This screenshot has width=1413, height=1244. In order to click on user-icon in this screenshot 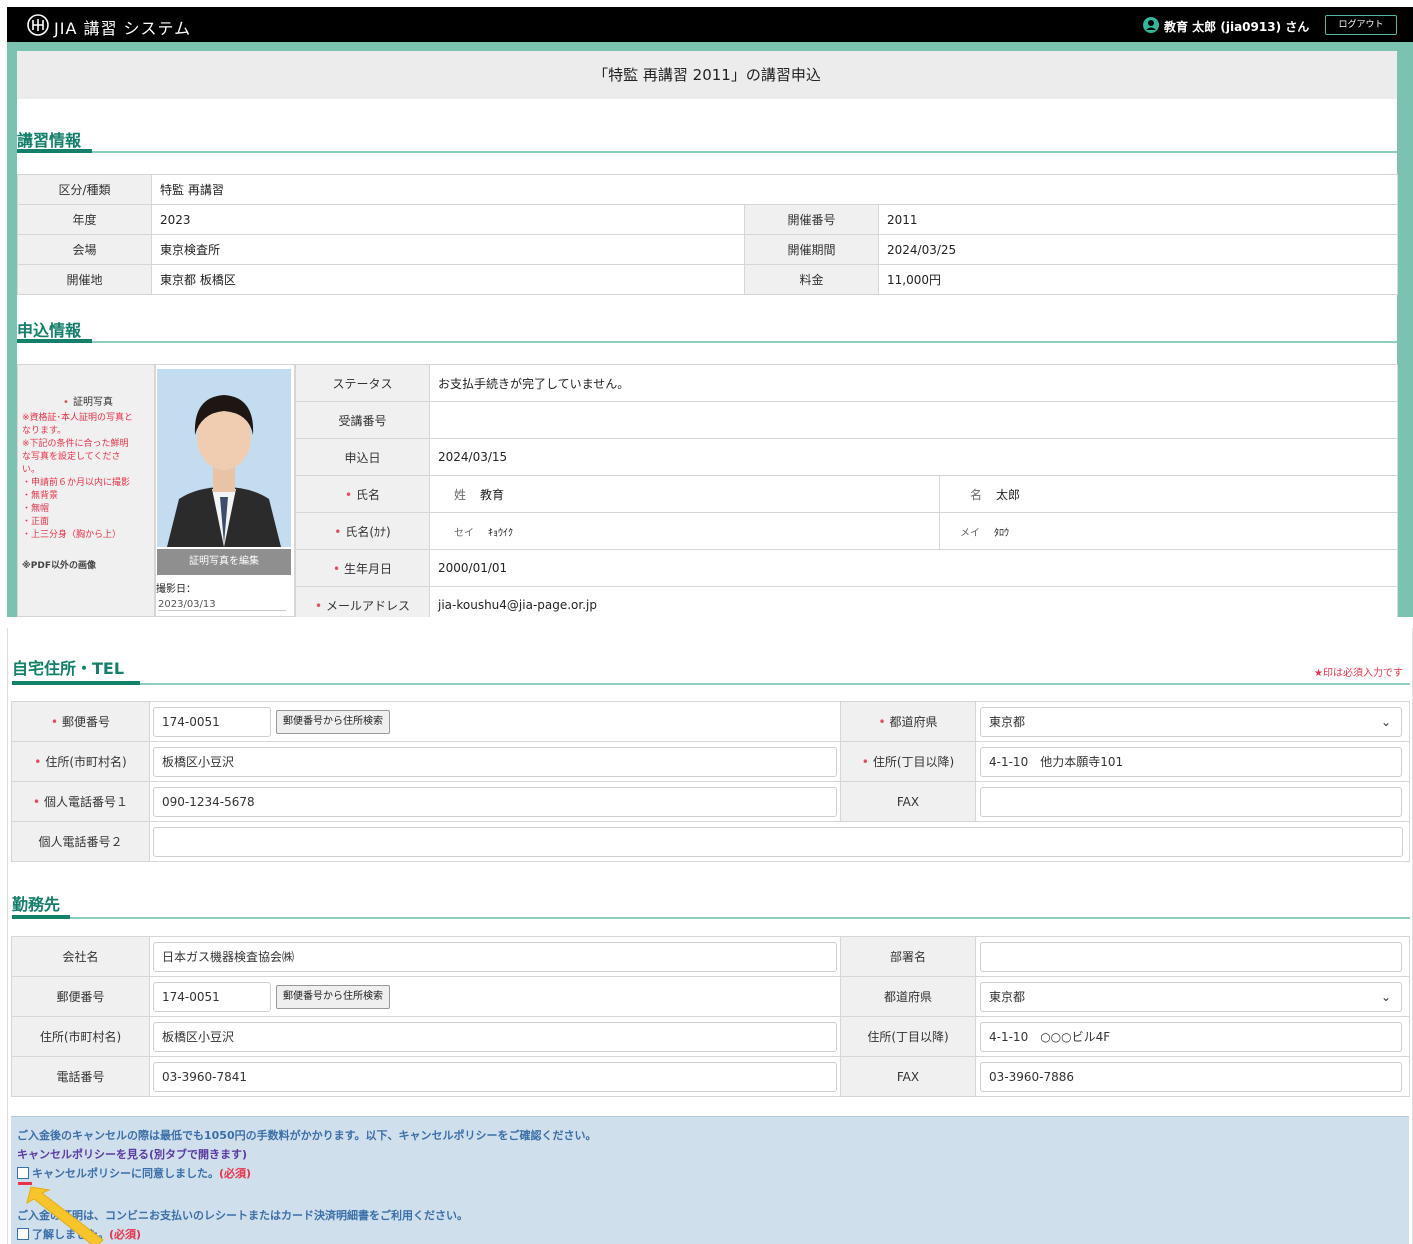, I will do `click(1151, 25)`.